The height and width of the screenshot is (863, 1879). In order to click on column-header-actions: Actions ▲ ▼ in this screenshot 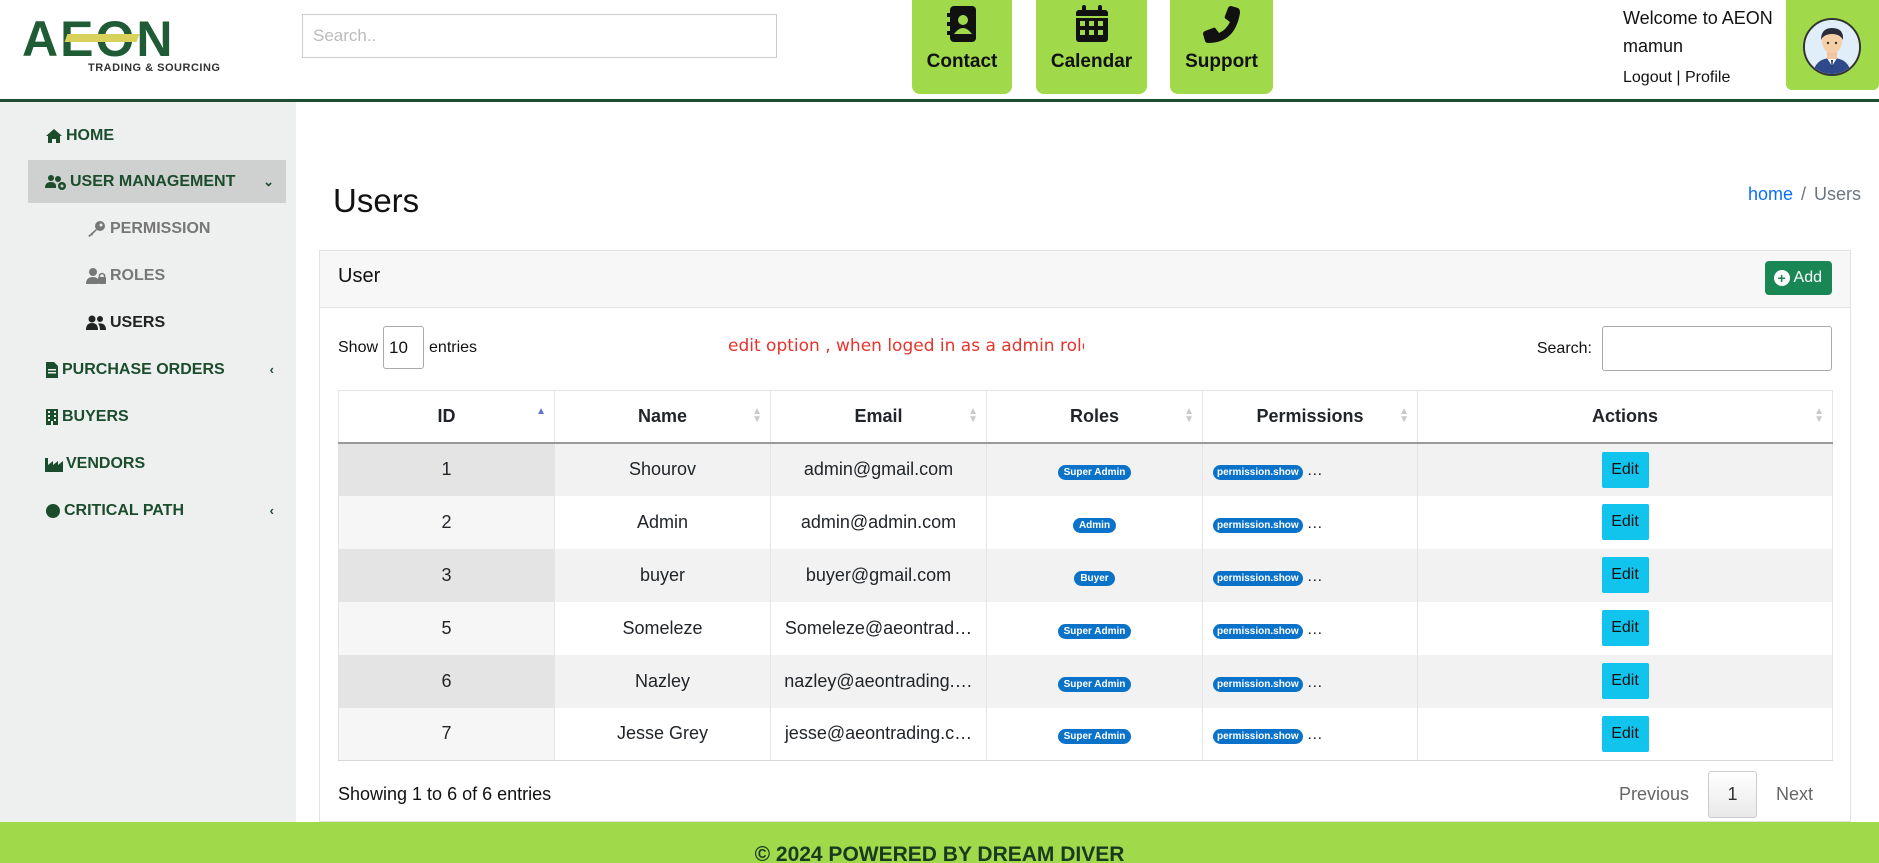, I will do `click(1625, 417)`.